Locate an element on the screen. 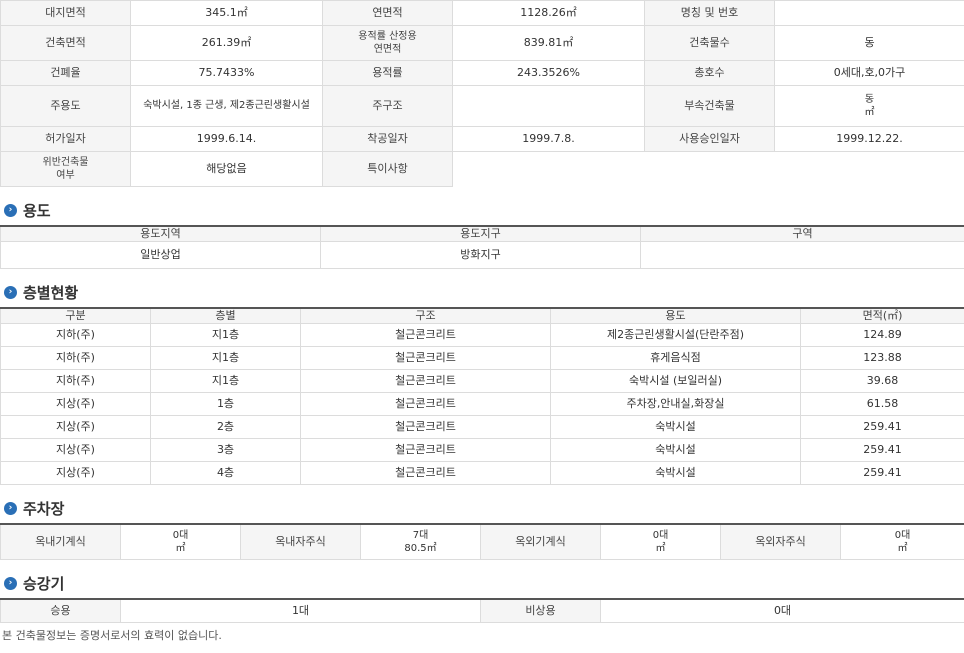 This screenshot has width=964, height=653. cell-usage: 제2종근린생활시설(단란주점) is located at coordinates (675, 335).